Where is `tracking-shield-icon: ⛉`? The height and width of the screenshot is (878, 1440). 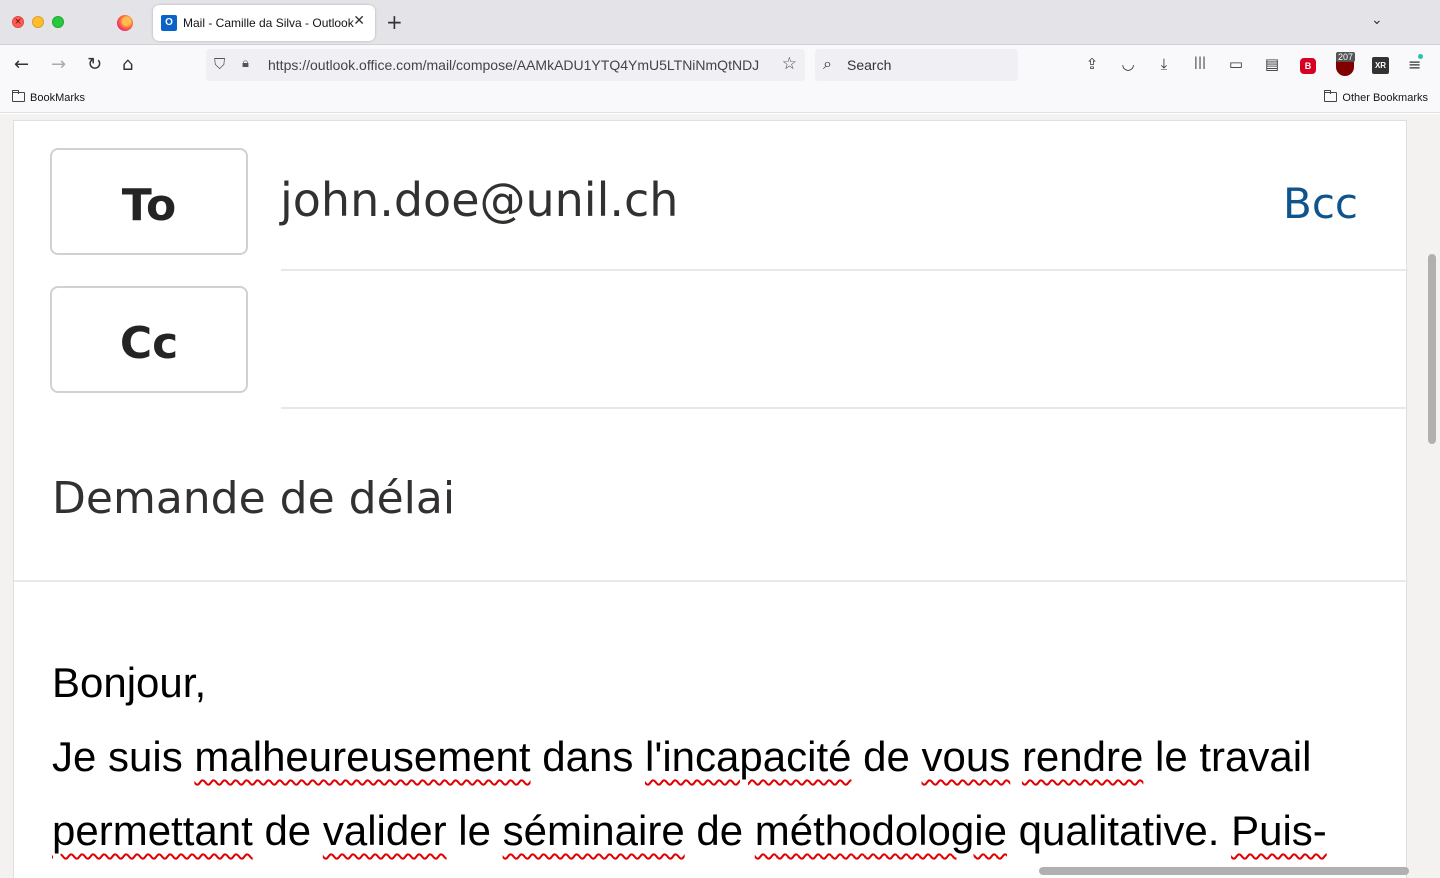
tracking-shield-icon: ⛉ is located at coordinates (219, 64).